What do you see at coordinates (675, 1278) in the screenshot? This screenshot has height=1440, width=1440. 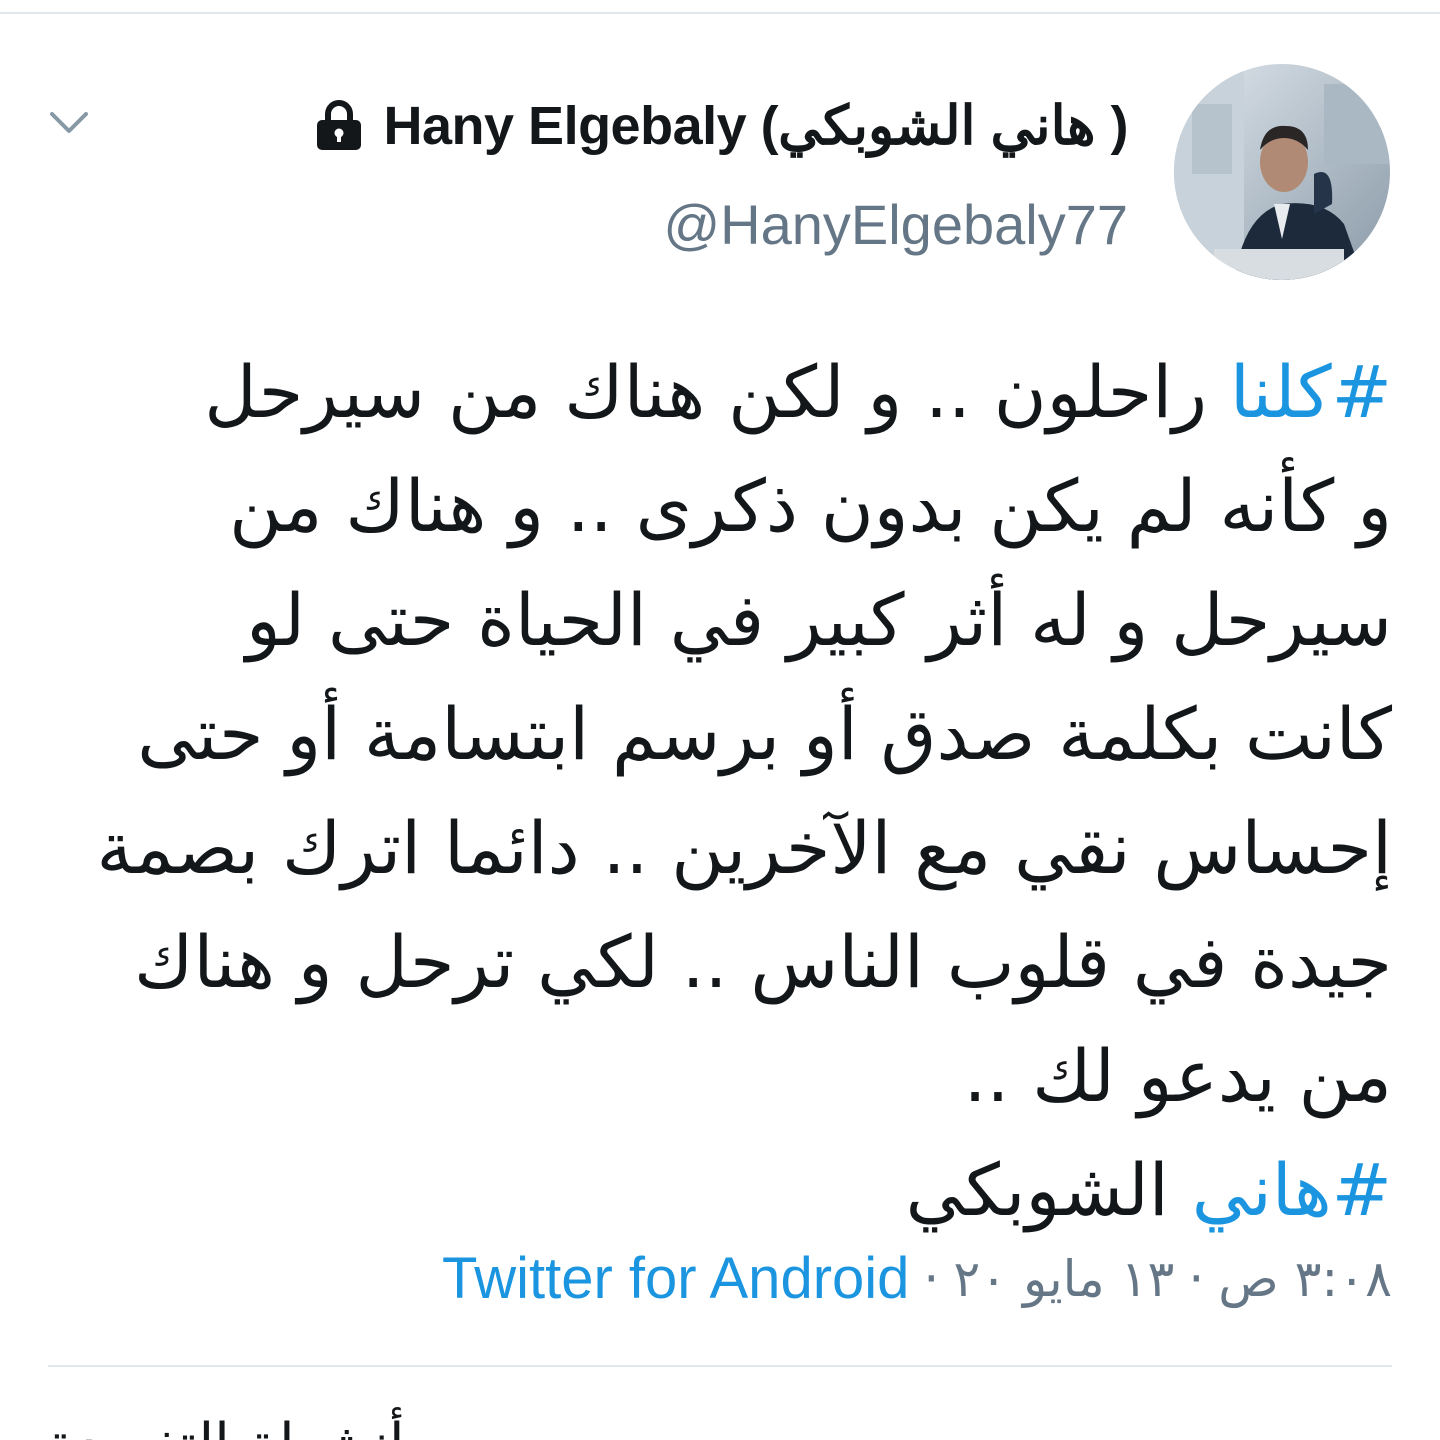 I see `tweet-source-link: Twitter for Android` at bounding box center [675, 1278].